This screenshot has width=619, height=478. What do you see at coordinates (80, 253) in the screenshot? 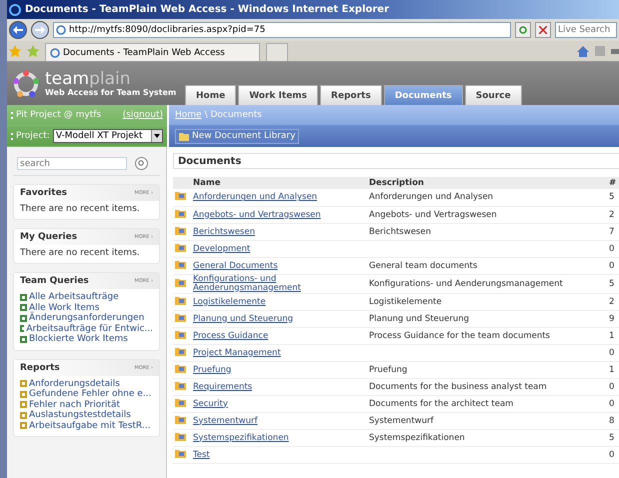
I see `empty-text: There are no recent items.` at bounding box center [80, 253].